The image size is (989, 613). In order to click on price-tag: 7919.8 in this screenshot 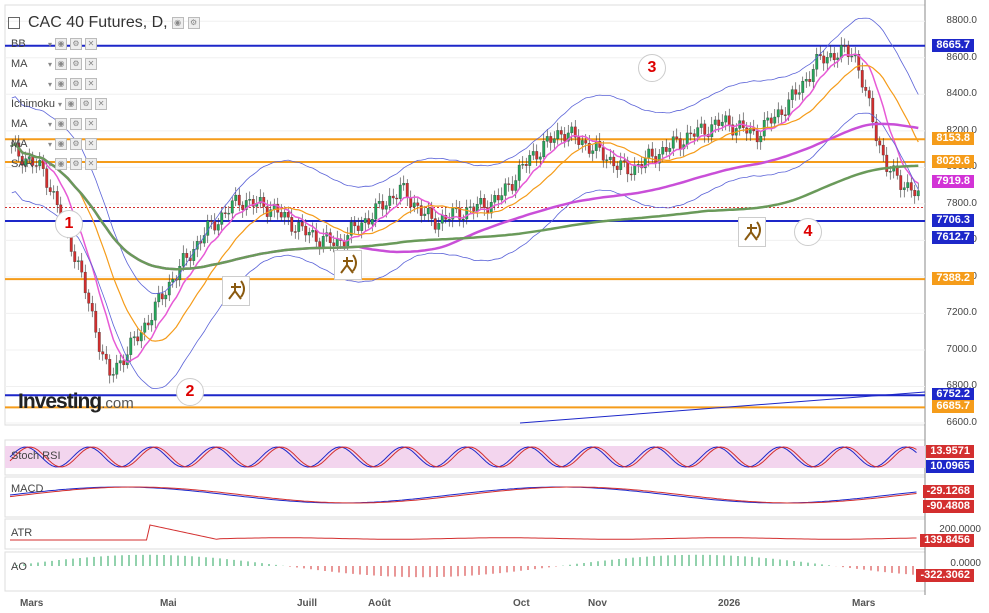, I will do `click(953, 181)`.